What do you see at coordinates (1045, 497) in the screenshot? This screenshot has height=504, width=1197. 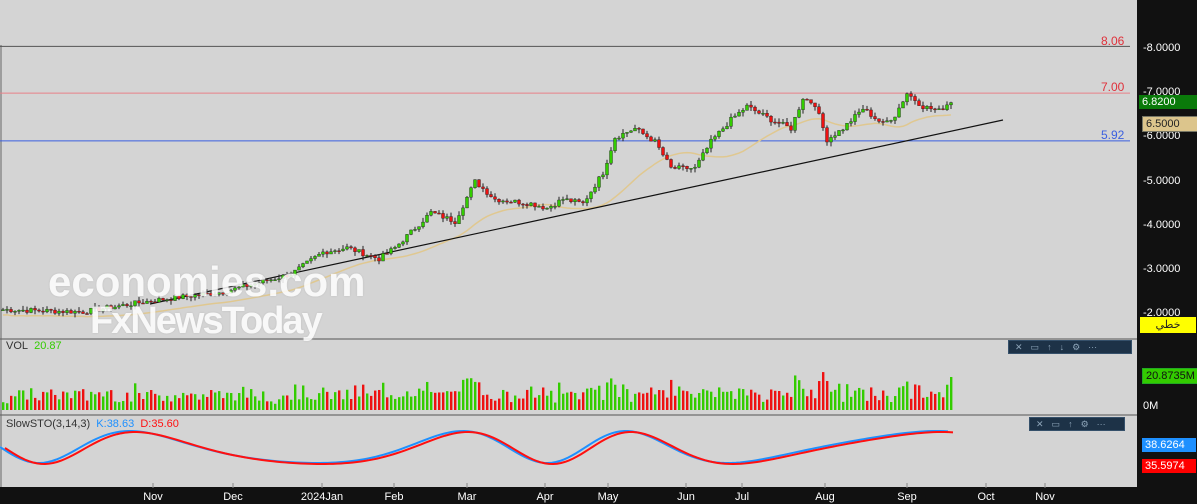 I see `time-label: Nov` at bounding box center [1045, 497].